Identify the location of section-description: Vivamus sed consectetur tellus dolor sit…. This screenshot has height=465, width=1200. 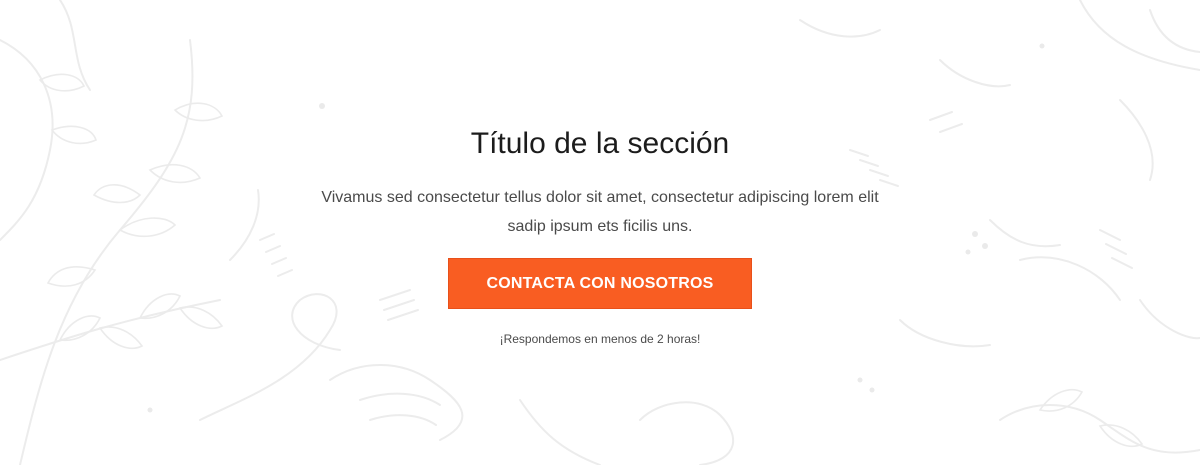
(600, 212).